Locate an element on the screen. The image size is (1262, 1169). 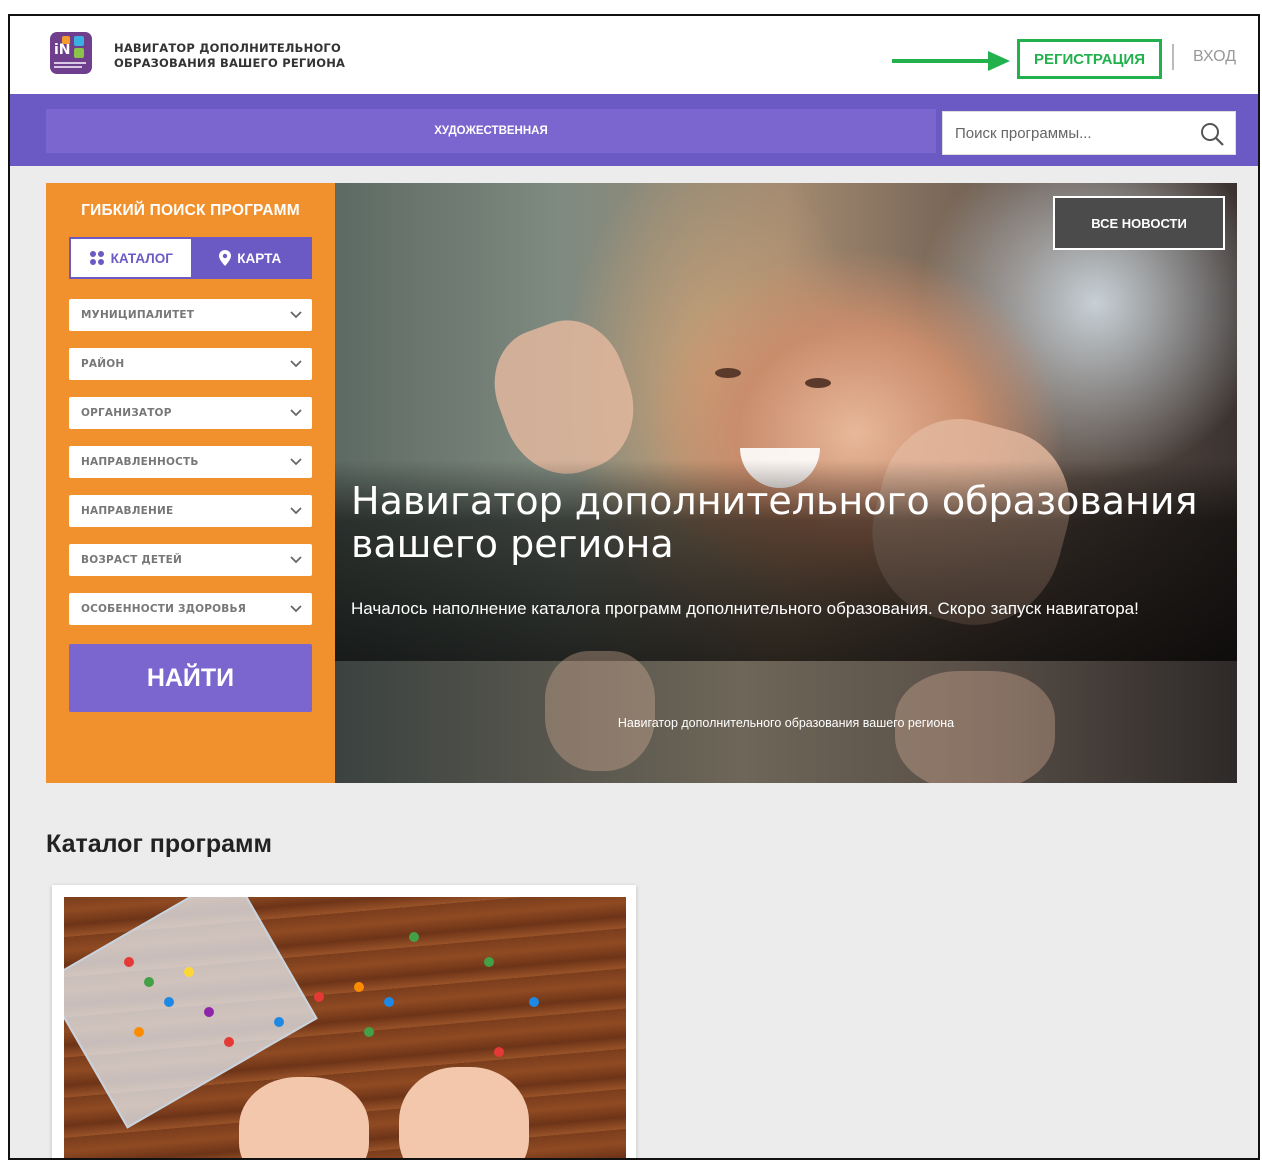
filter-label: НАПРАВЛЕННОСТЬ is located at coordinates (140, 462).